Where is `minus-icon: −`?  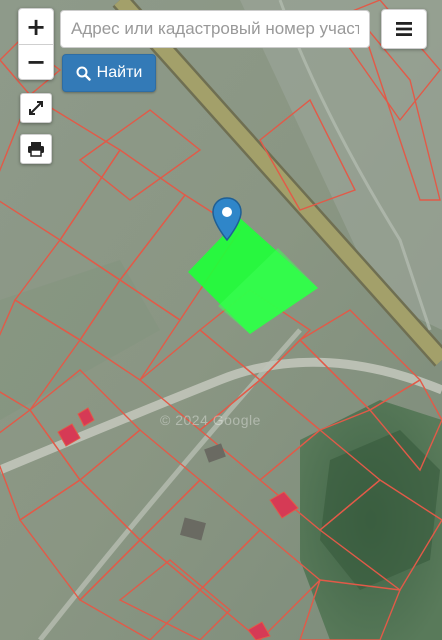
minus-icon: − is located at coordinates (36, 62).